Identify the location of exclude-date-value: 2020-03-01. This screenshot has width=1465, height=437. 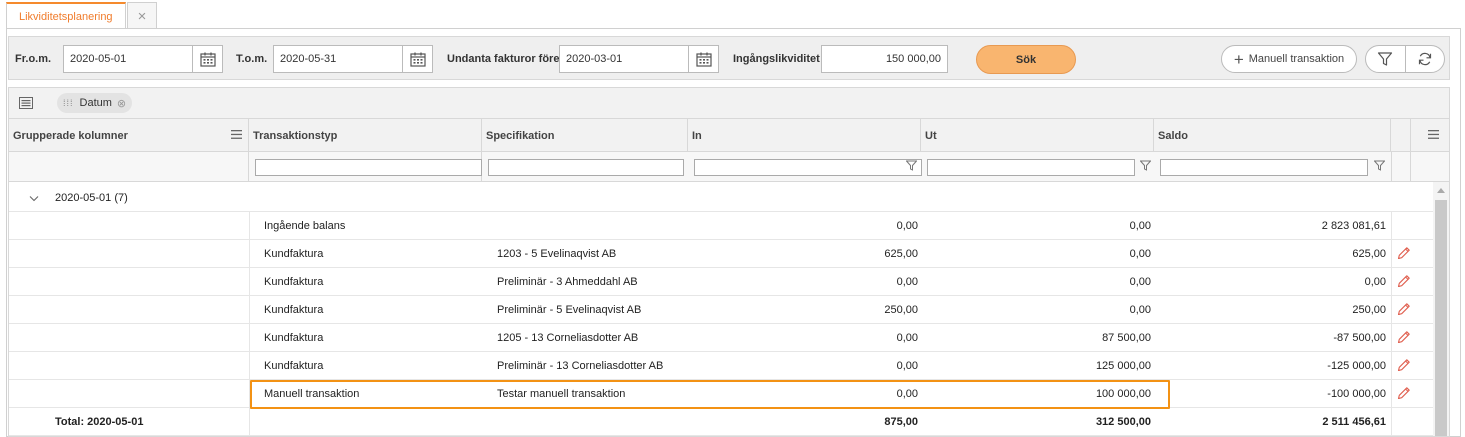
(624, 59).